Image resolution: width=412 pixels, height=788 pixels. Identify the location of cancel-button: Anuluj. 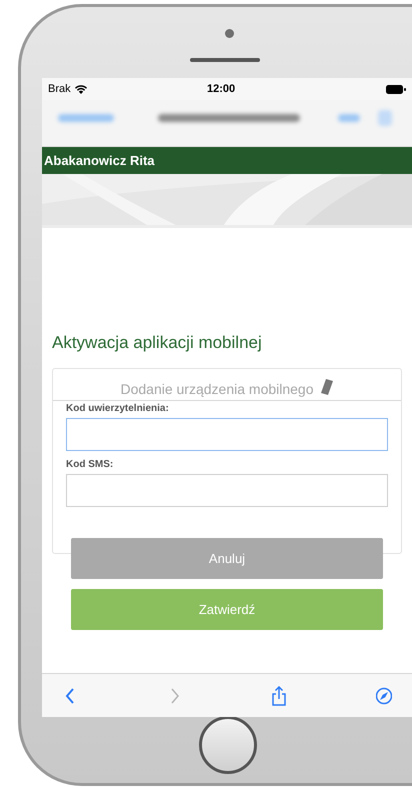
(227, 558).